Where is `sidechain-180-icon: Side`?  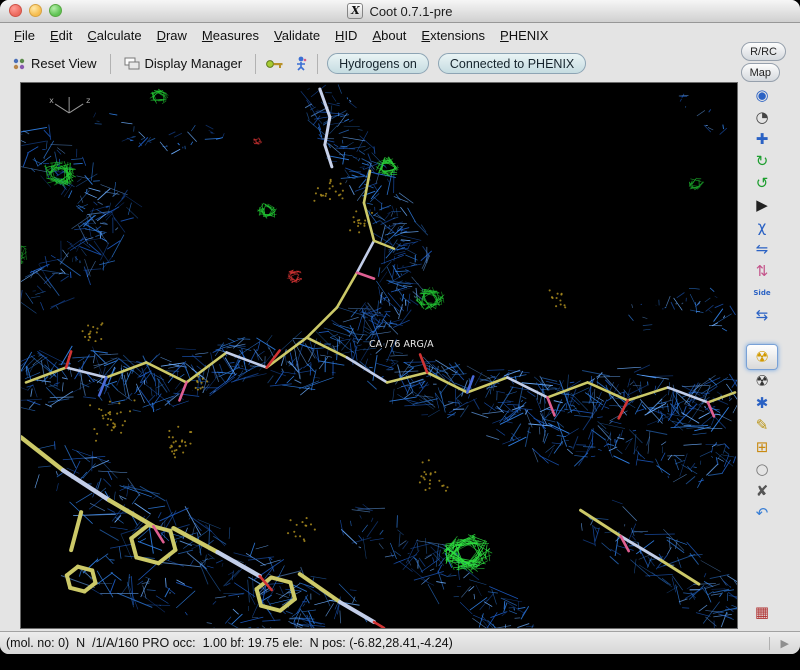 sidechain-180-icon: Side is located at coordinates (762, 293).